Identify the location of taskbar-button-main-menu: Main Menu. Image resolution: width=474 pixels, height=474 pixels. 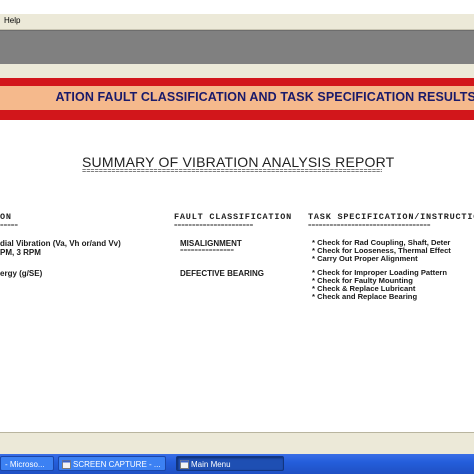
(230, 463).